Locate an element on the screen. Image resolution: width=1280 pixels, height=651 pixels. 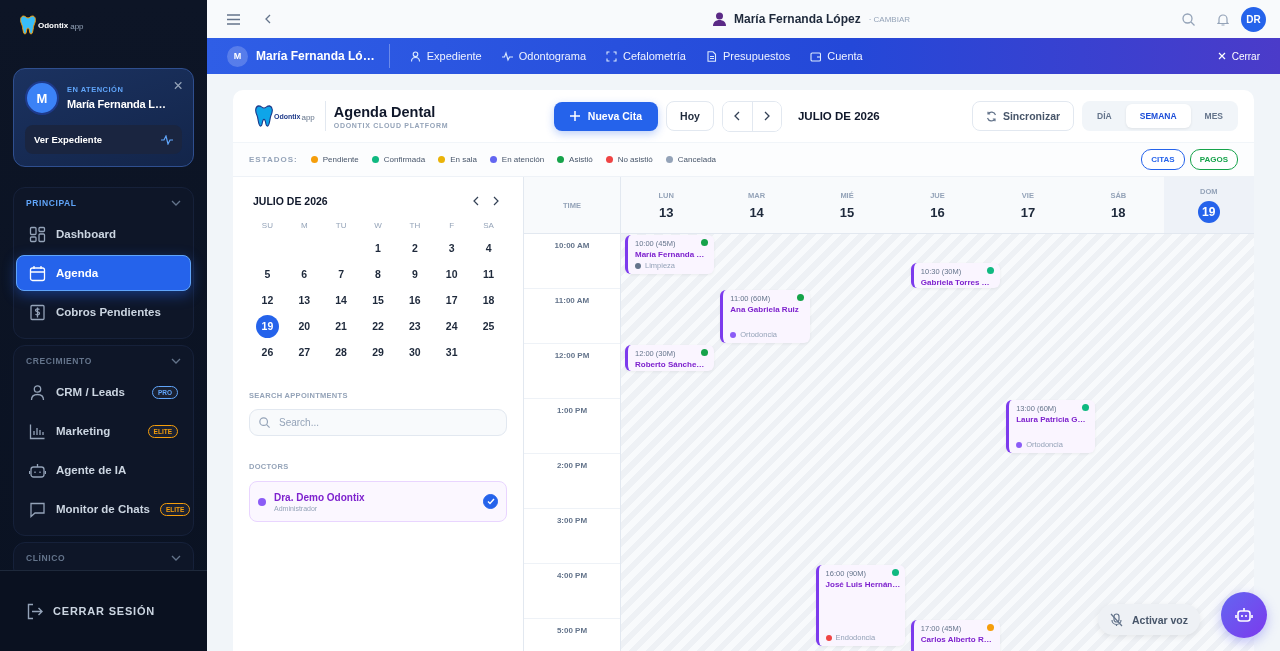
calendar-day: 15 is located at coordinates (378, 300).